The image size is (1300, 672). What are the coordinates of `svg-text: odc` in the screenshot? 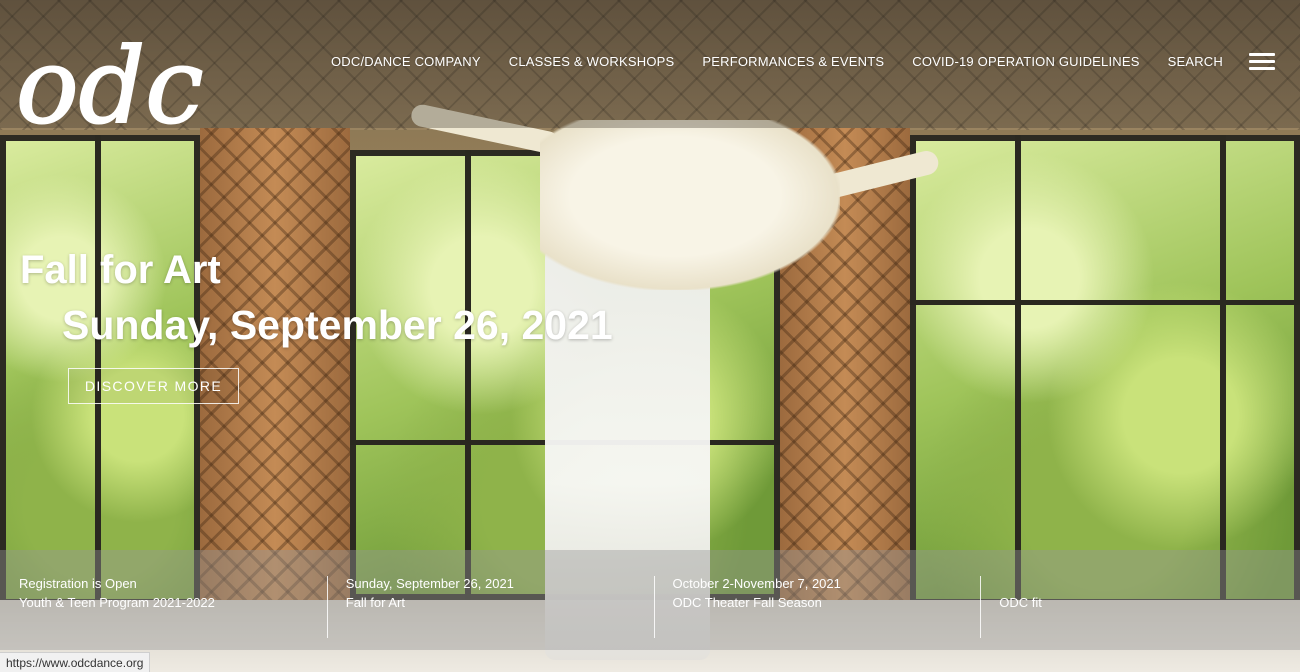 It's located at (109, 75).